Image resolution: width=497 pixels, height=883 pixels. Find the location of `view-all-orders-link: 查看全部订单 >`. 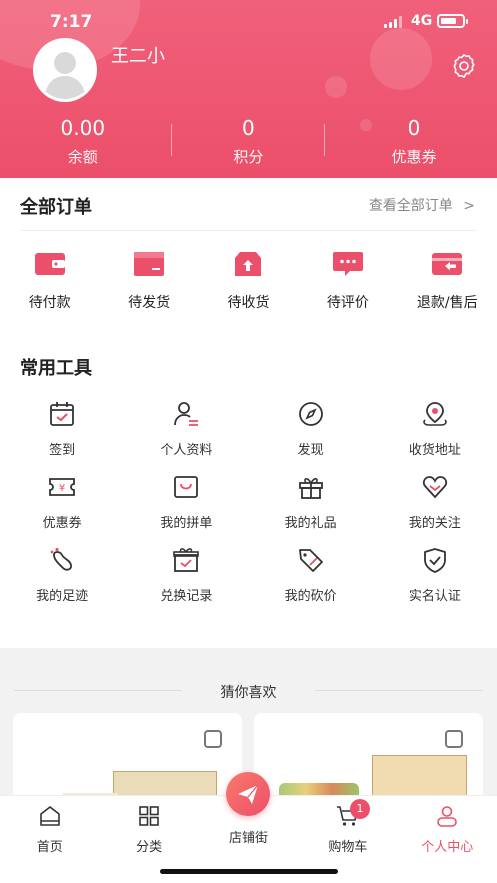

view-all-orders-link: 查看全部订单 > is located at coordinates (422, 205).